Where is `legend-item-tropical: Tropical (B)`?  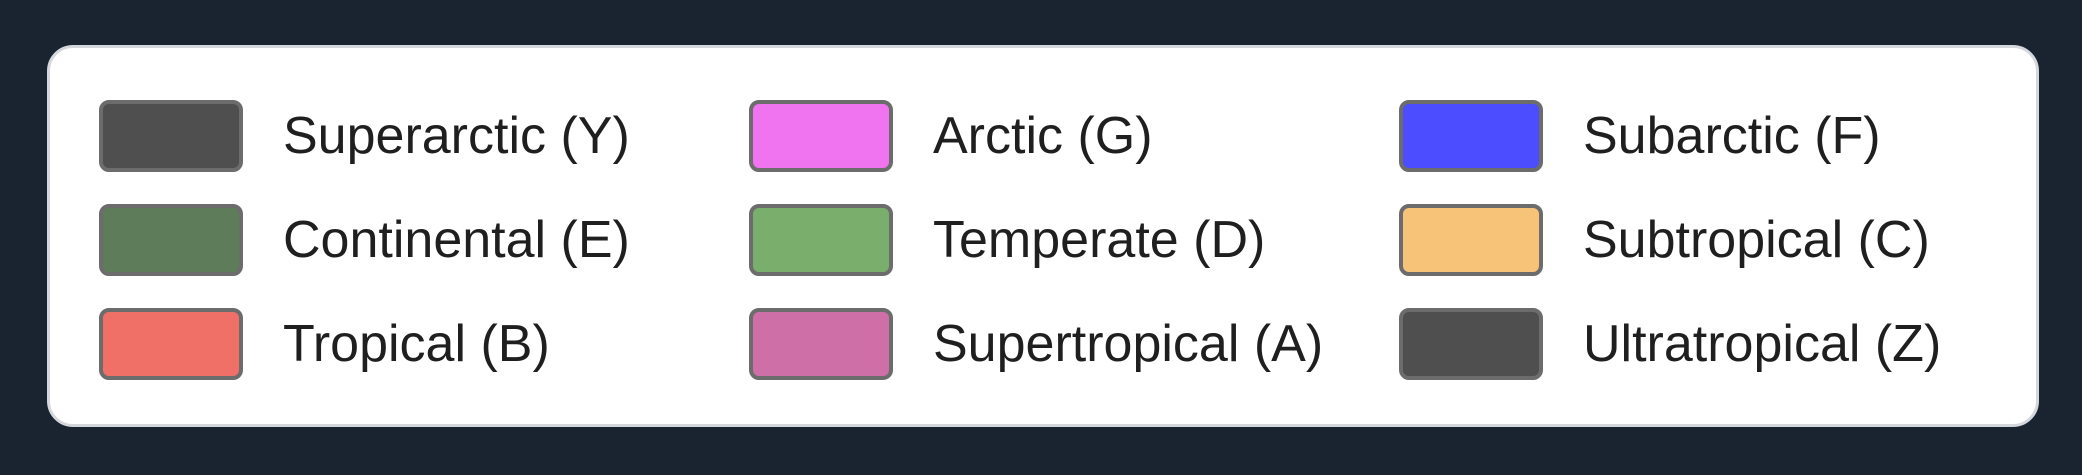
legend-item-tropical: Tropical (B) is located at coordinates (324, 344).